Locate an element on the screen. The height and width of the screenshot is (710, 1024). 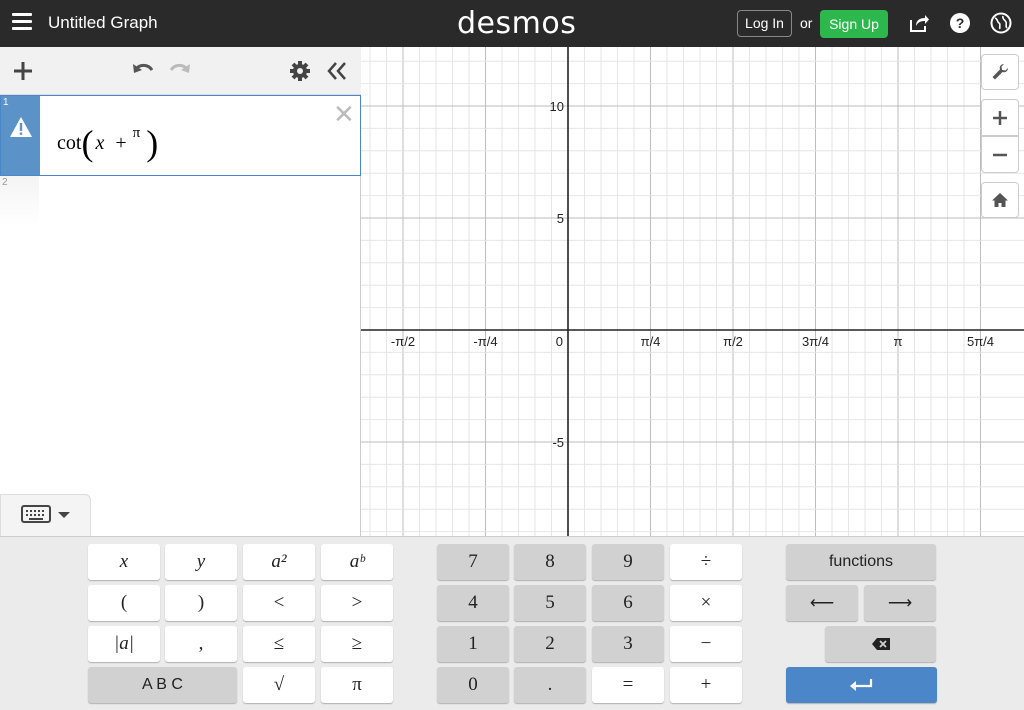
key-3: 3 is located at coordinates (628, 644).